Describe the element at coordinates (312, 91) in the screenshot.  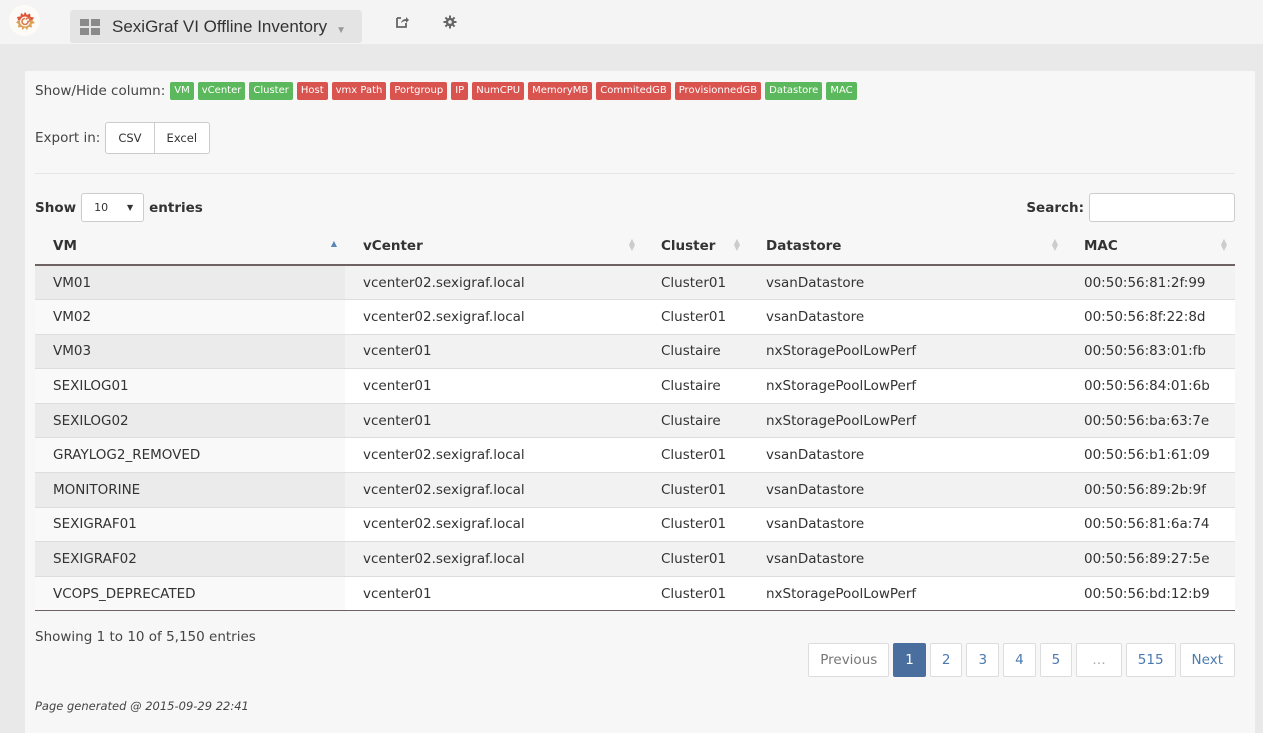
I see `toggle-column-host: Host` at that location.